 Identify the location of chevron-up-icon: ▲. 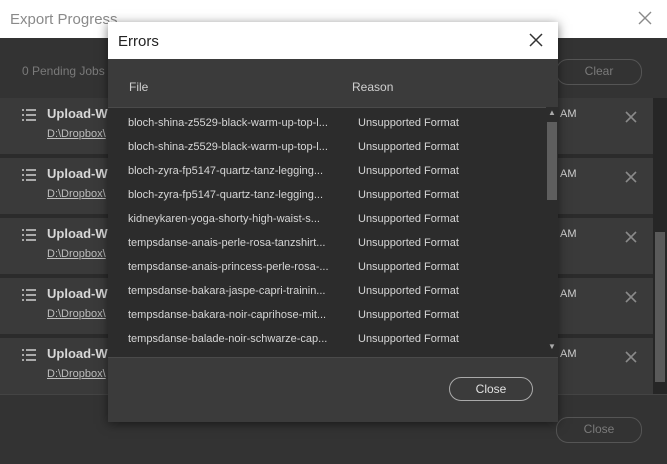
(552, 113).